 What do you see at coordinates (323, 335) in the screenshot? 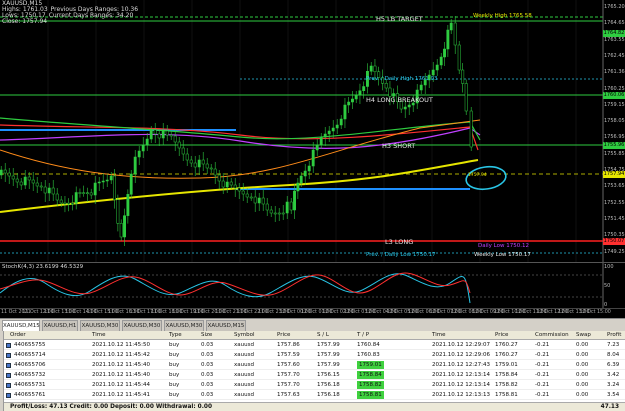
I see `column-header: S / L` at bounding box center [323, 335].